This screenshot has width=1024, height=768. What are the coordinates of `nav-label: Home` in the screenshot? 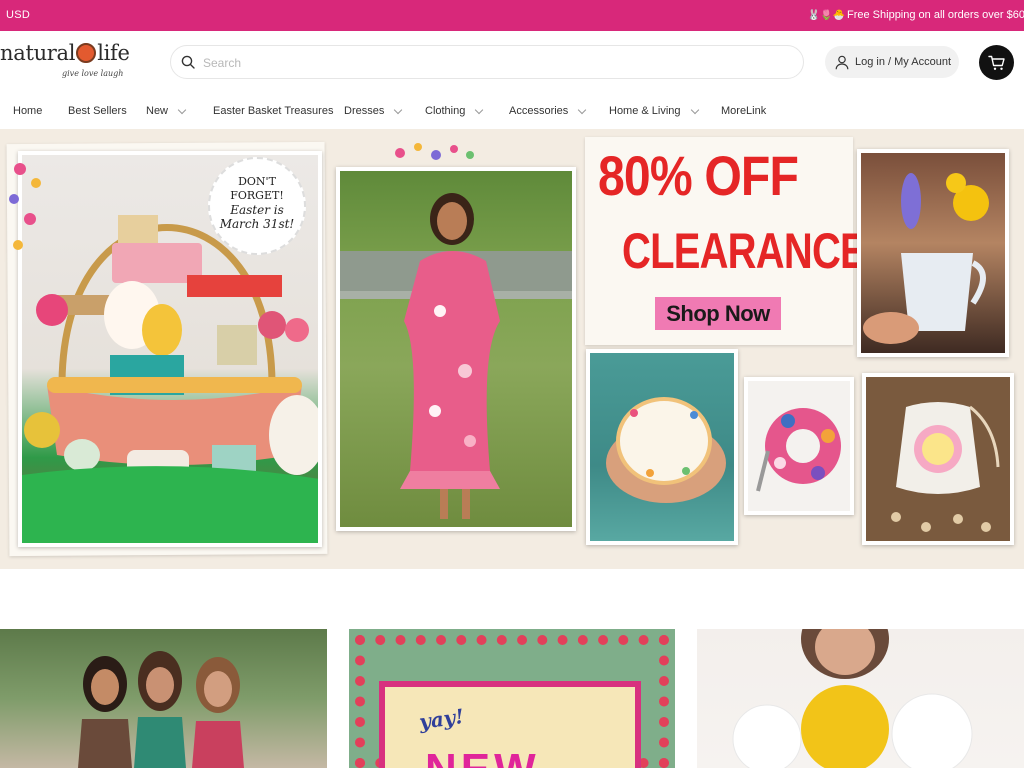 It's located at (28, 111).